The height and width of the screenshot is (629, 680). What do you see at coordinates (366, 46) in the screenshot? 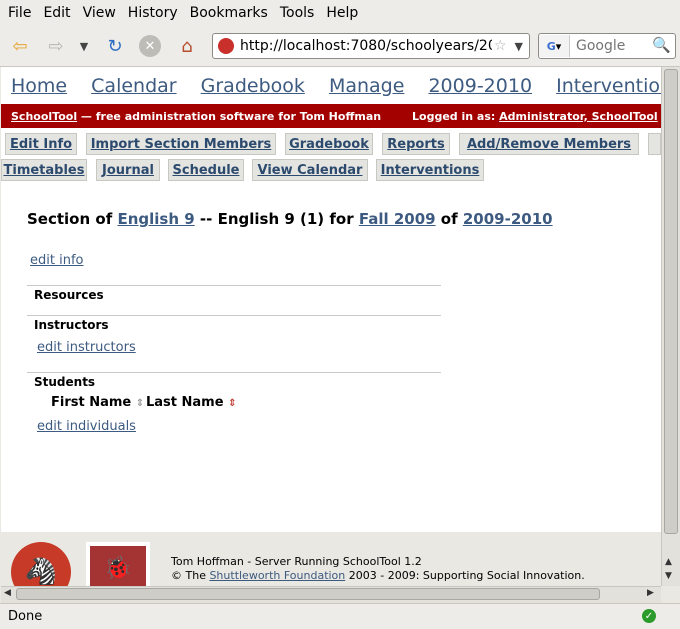
I see `url-text: http://localhost:7080/schoolyears/2009` at bounding box center [366, 46].